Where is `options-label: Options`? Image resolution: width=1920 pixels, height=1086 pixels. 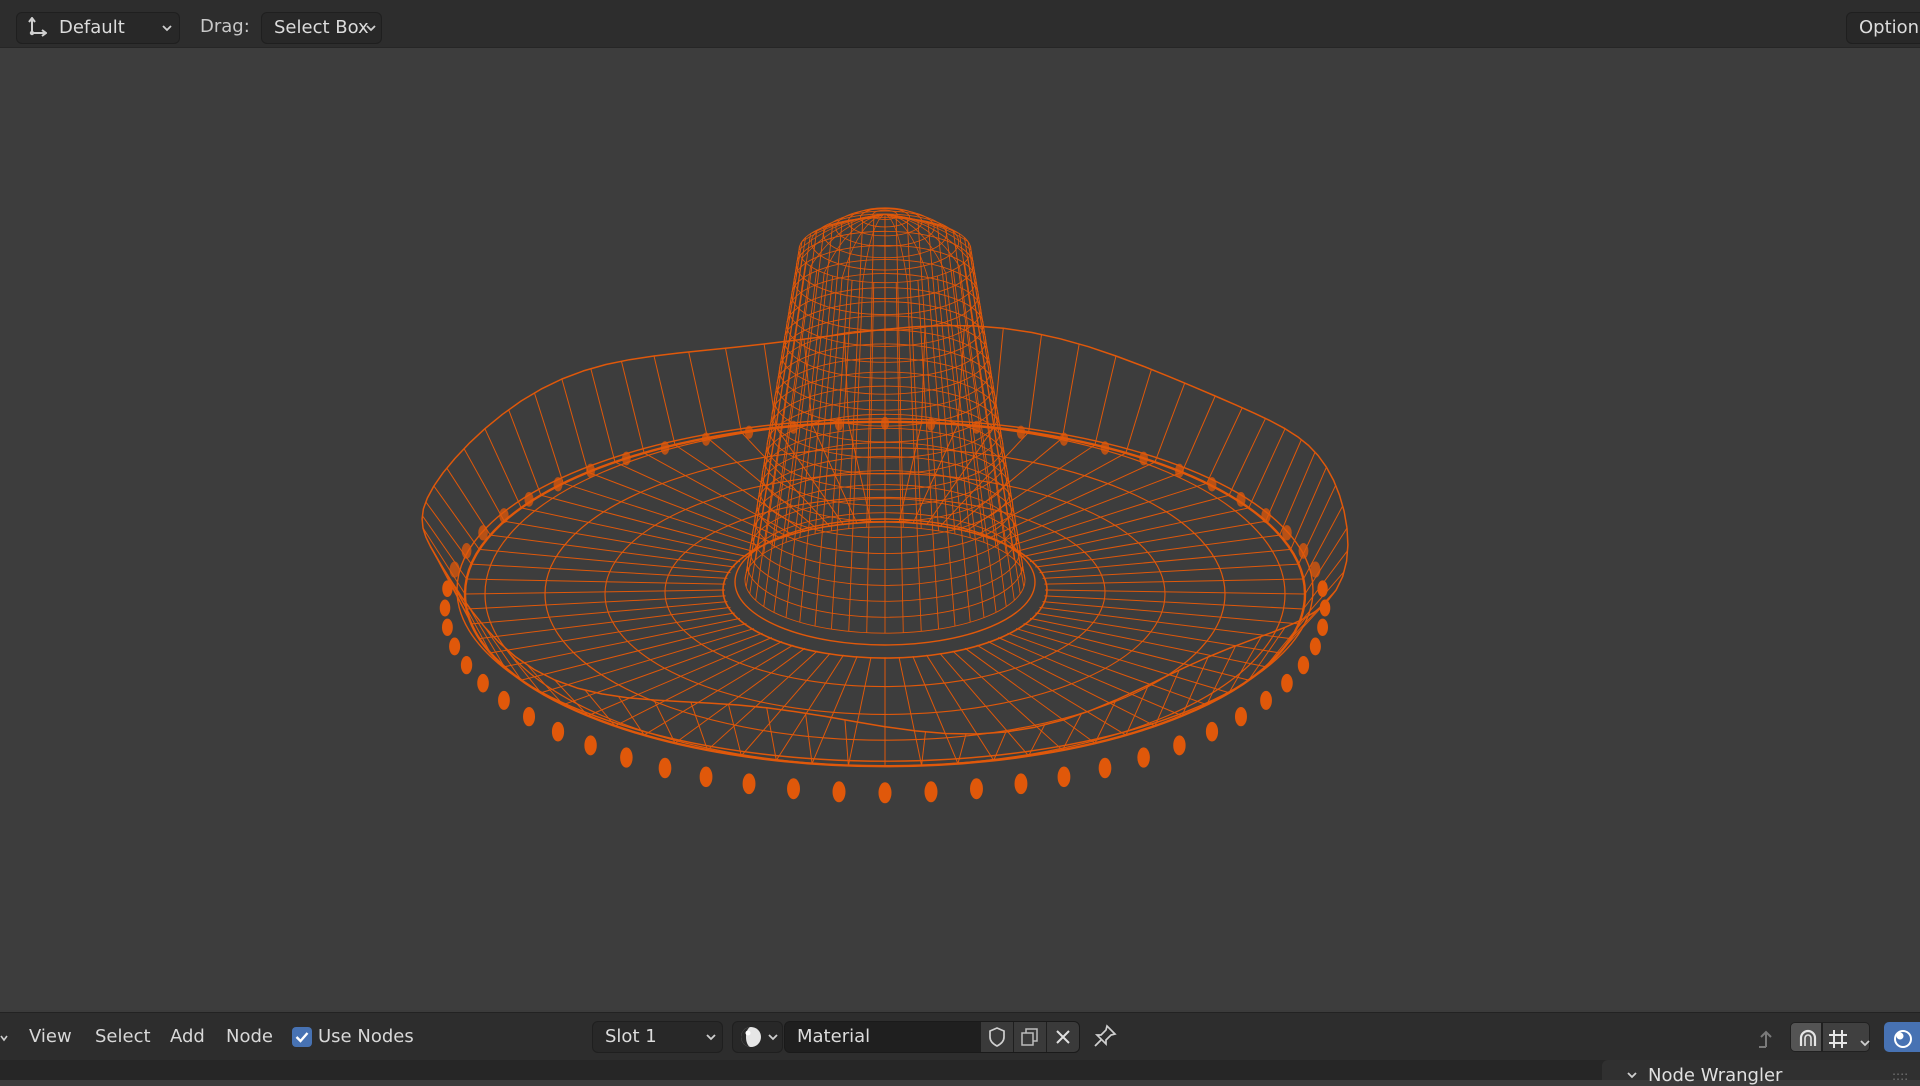
options-label: Options is located at coordinates (1889, 27).